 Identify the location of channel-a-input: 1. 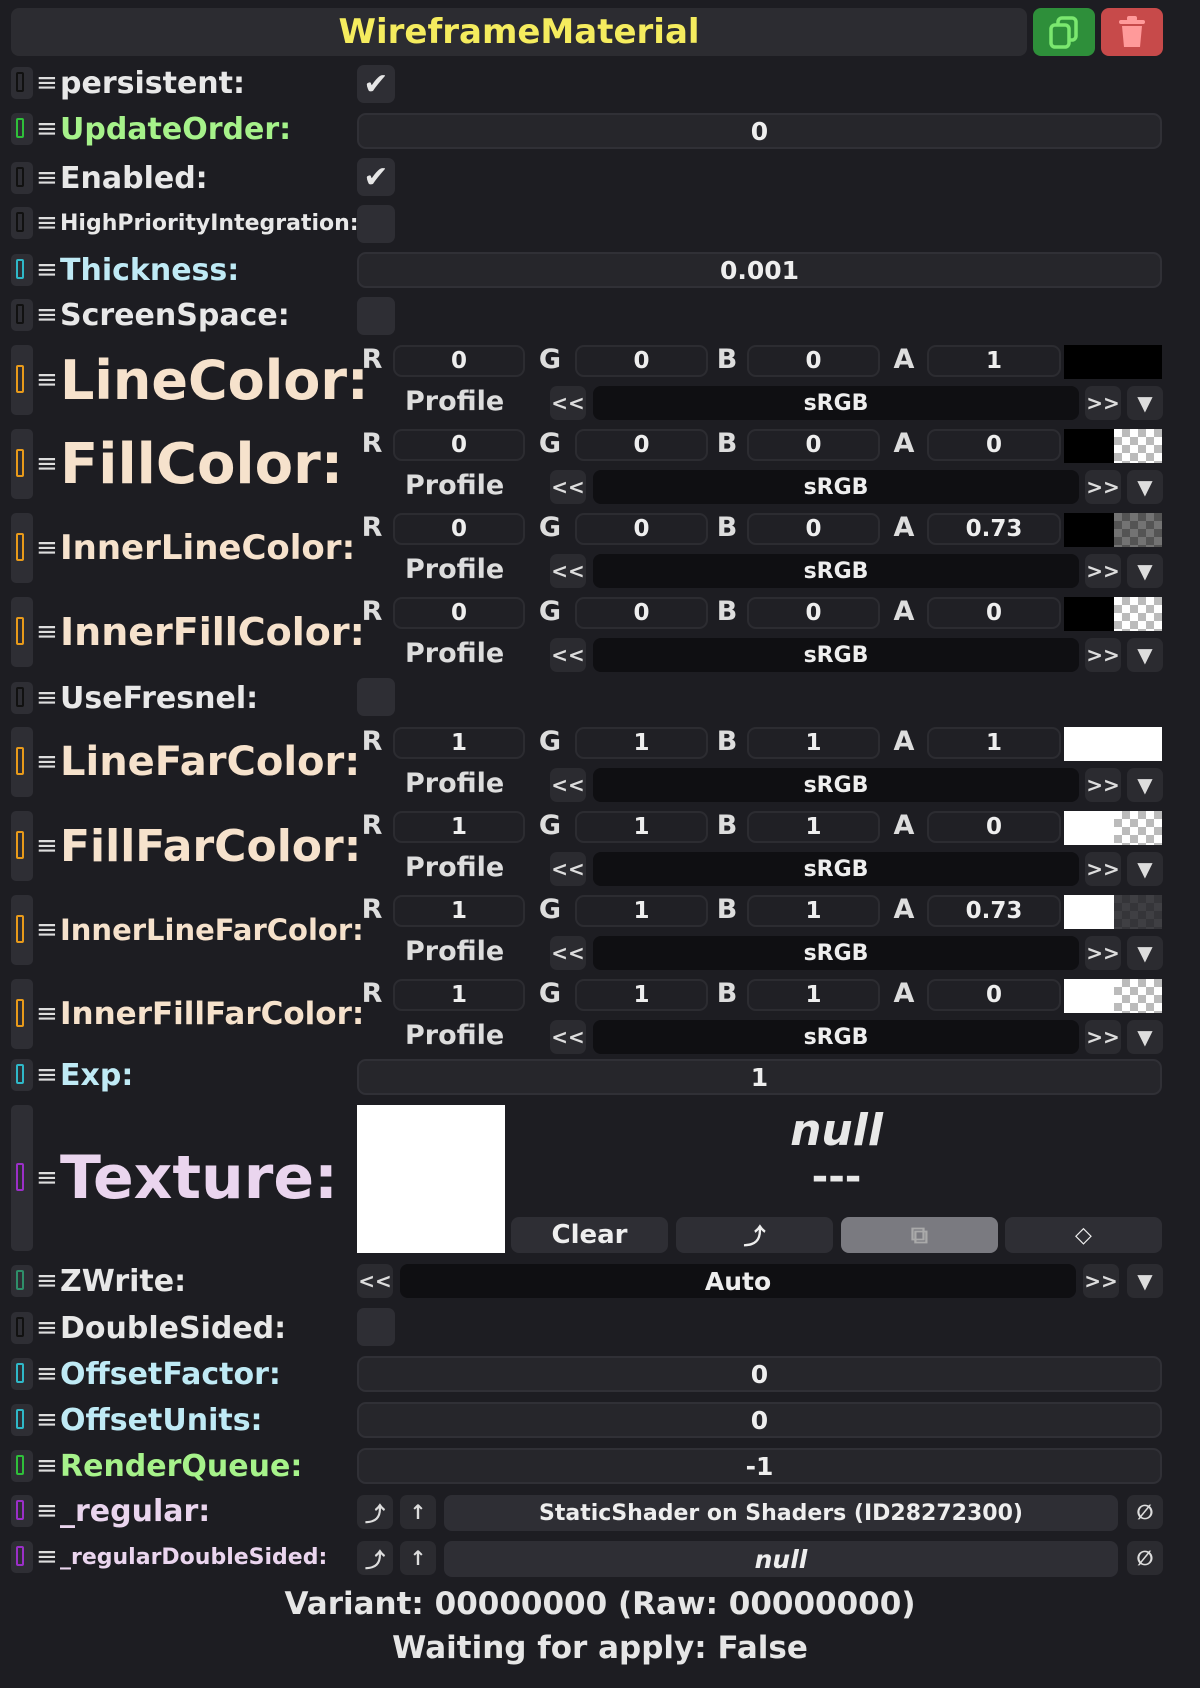
(994, 361).